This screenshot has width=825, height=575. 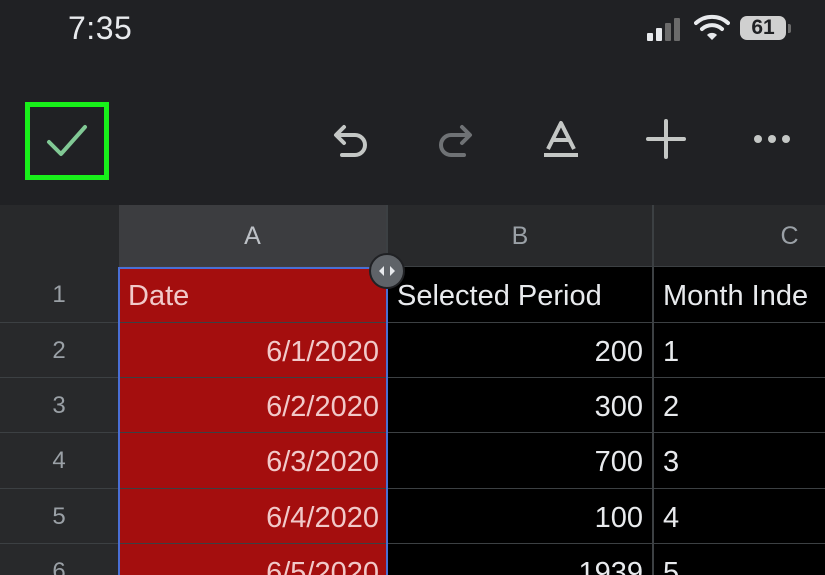 What do you see at coordinates (666, 139) in the screenshot?
I see `plus-icon` at bounding box center [666, 139].